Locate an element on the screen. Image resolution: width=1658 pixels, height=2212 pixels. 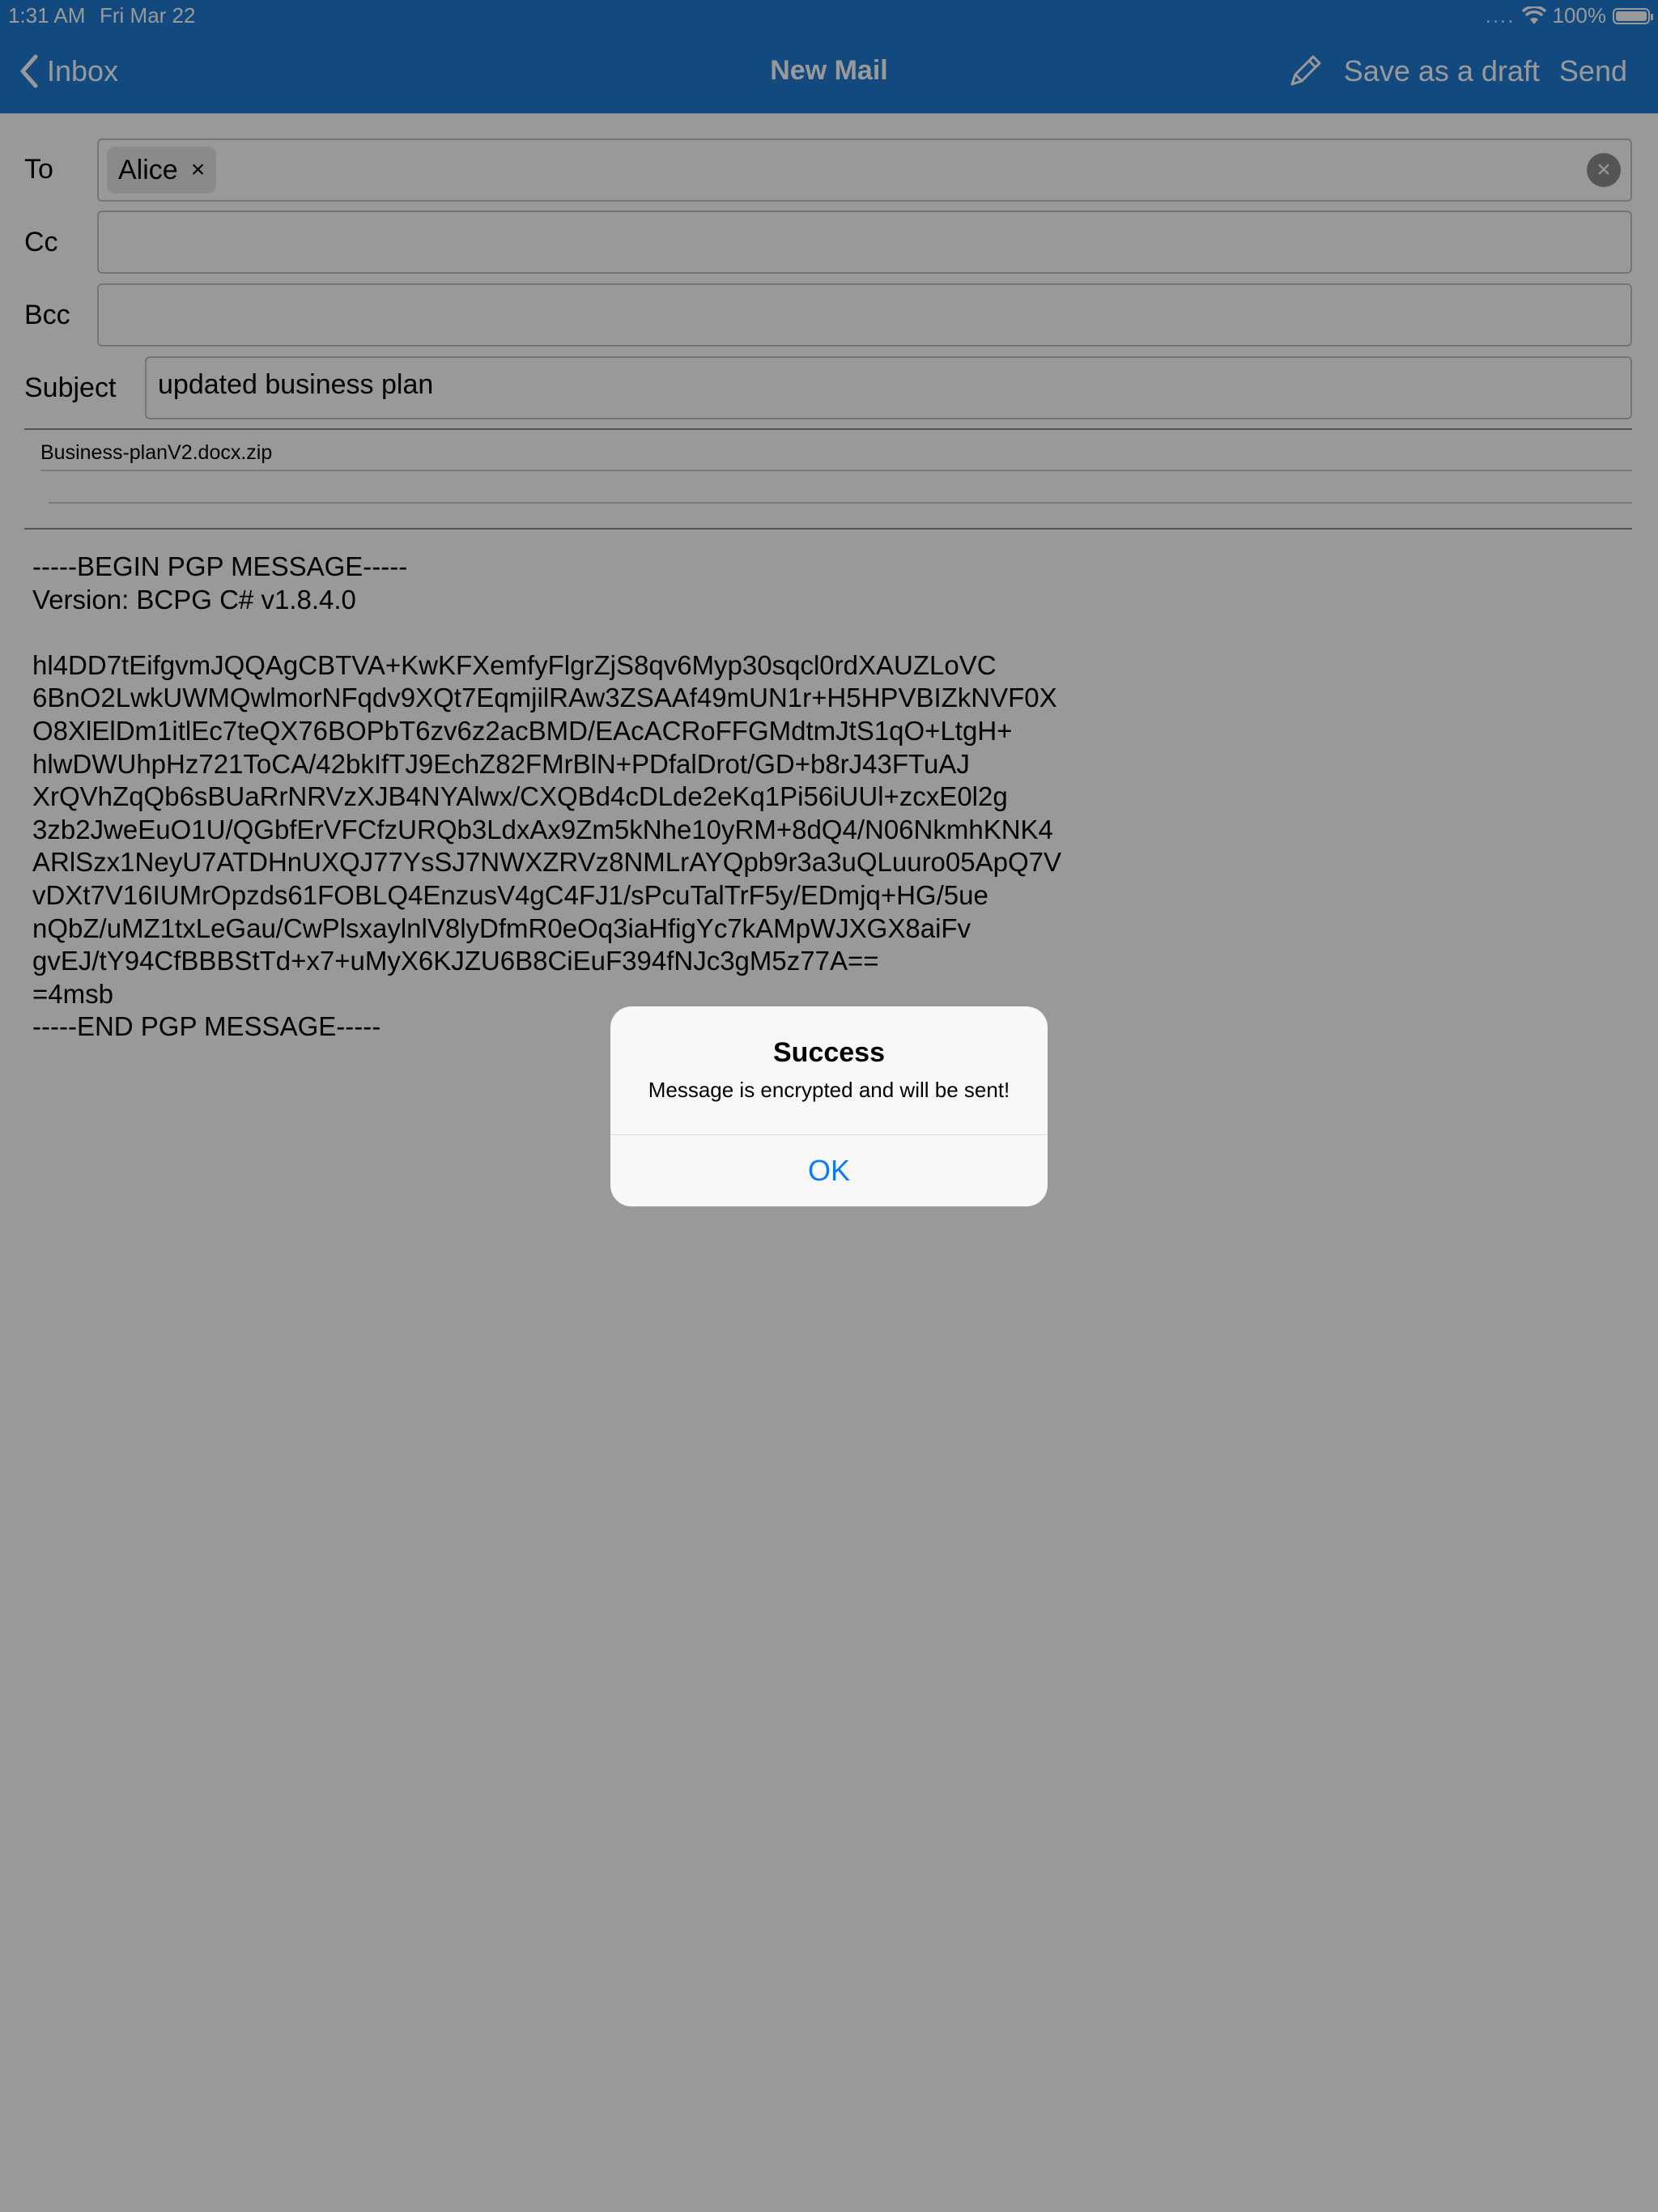
ok-button: OK is located at coordinates (829, 1171).